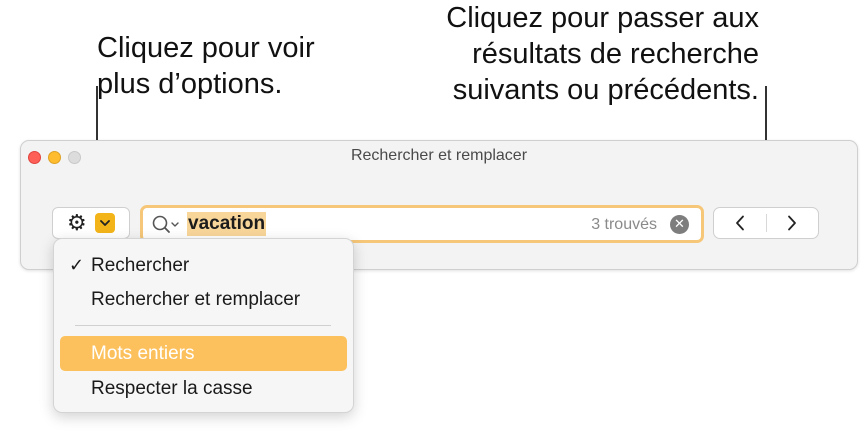 The width and height of the screenshot is (867, 434). I want to click on window-title: Rechercher et remplacer, so click(439, 155).